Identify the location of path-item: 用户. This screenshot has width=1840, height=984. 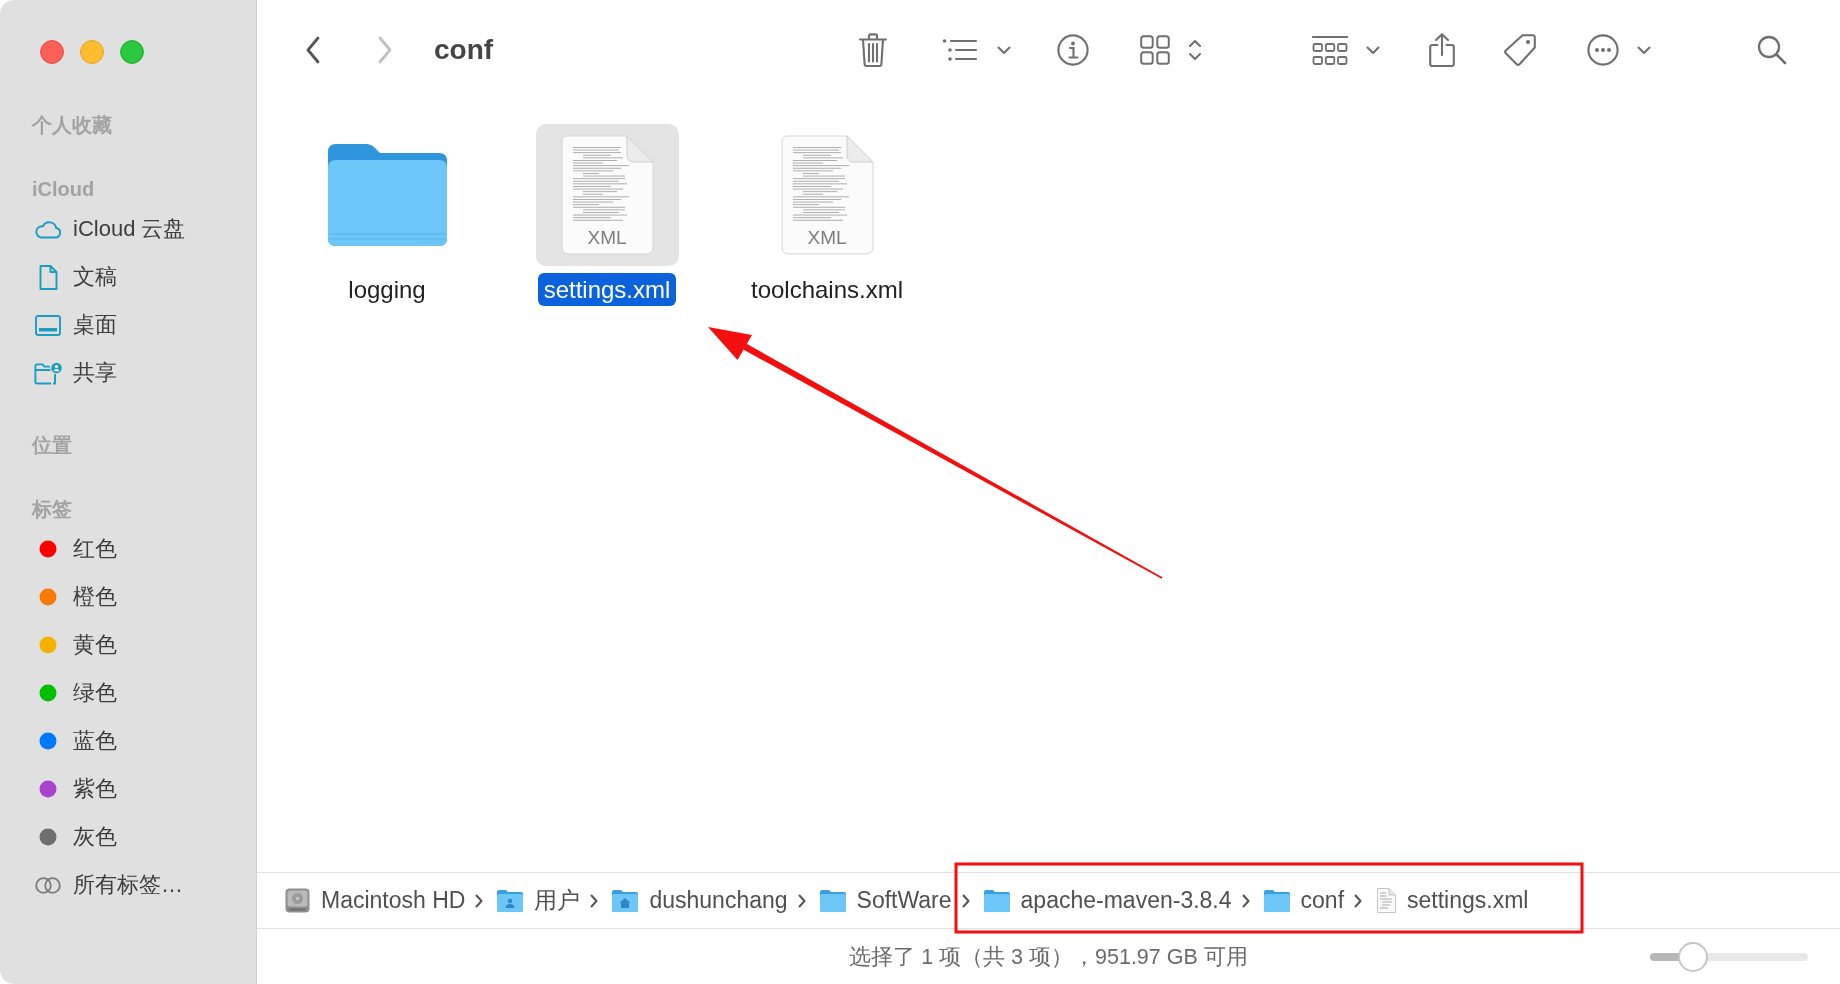
(539, 900).